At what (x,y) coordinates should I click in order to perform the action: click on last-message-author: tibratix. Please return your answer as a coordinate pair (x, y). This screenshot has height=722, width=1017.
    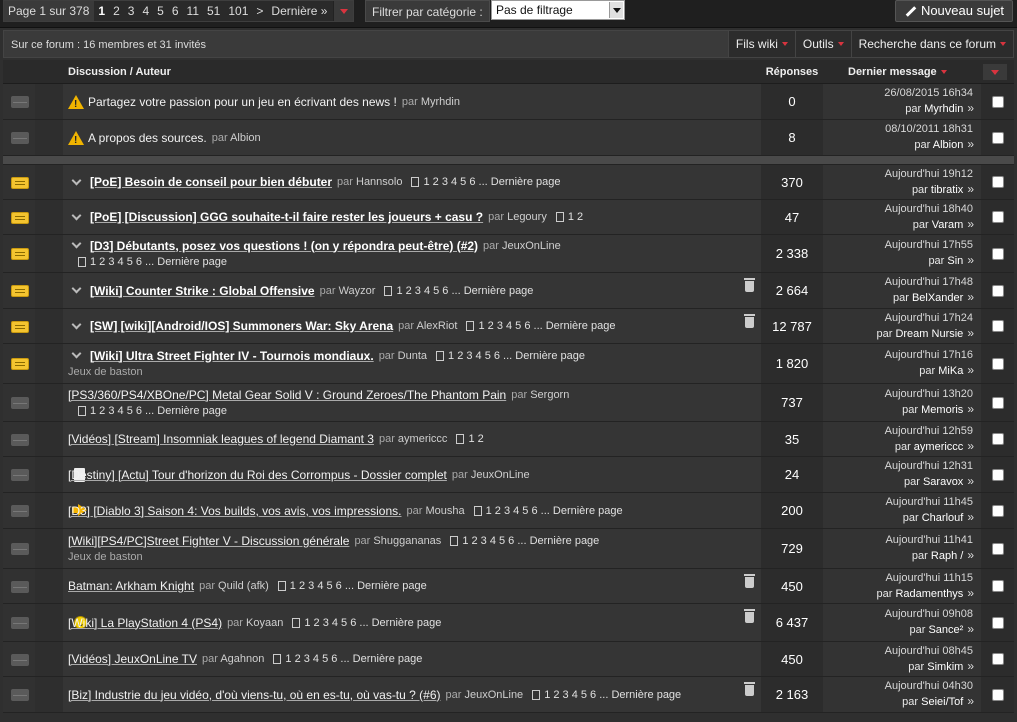
    Looking at the image, I should click on (947, 190).